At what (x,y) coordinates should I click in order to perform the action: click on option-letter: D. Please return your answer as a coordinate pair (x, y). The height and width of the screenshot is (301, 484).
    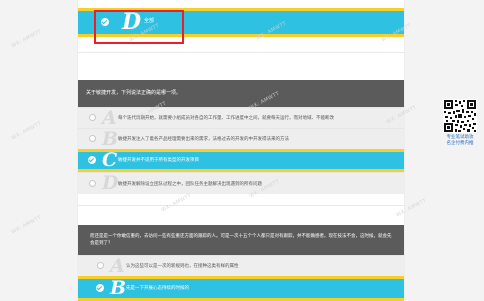
    Looking at the image, I should click on (110, 183).